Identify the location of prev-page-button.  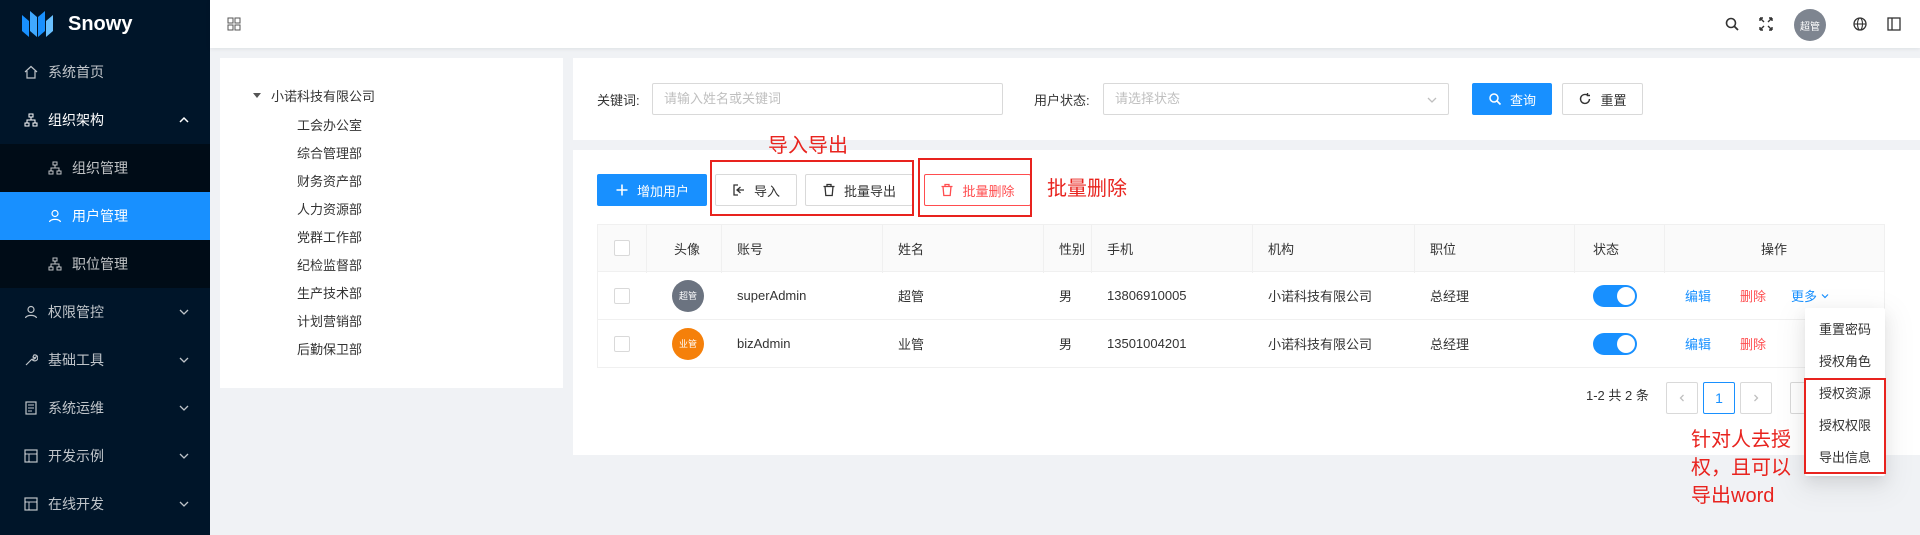
(1682, 398).